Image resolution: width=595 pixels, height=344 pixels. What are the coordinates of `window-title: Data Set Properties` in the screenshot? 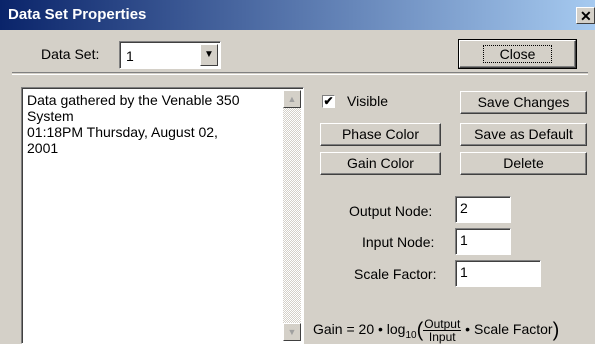 It's located at (77, 14).